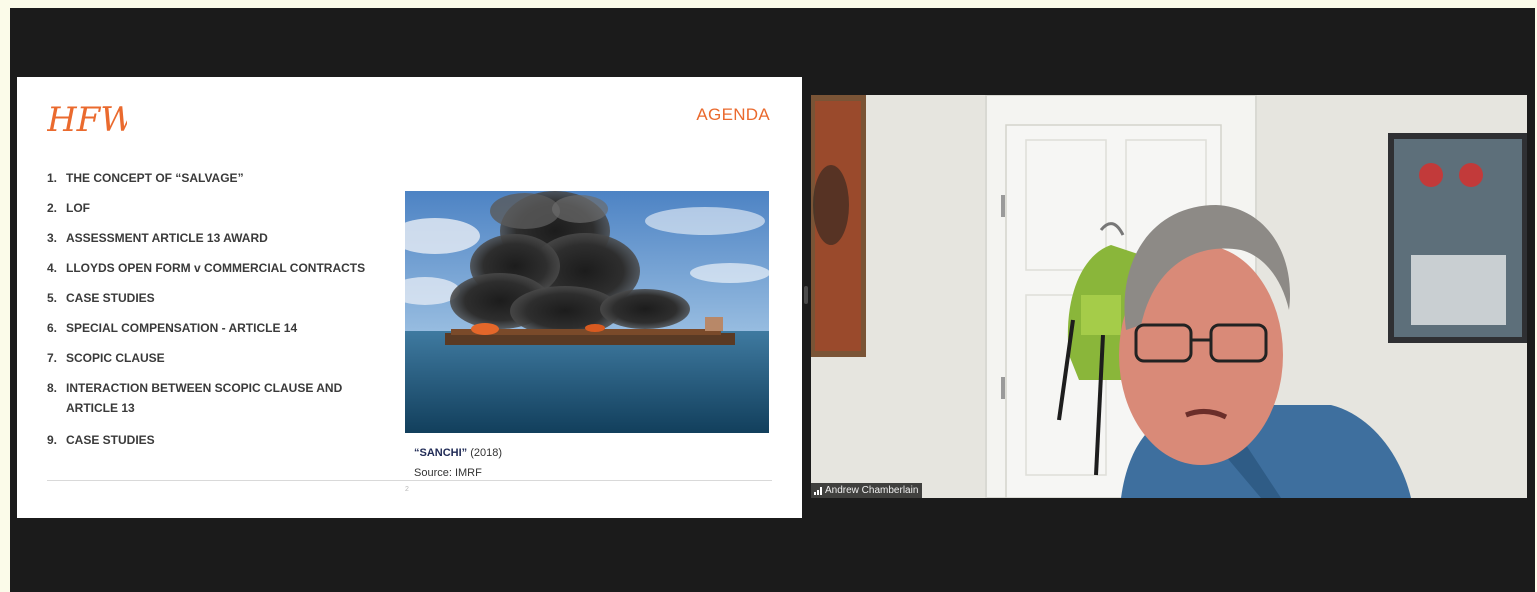 The width and height of the screenshot is (1537, 592). I want to click on hfw-logo: HFW, so click(87, 119).